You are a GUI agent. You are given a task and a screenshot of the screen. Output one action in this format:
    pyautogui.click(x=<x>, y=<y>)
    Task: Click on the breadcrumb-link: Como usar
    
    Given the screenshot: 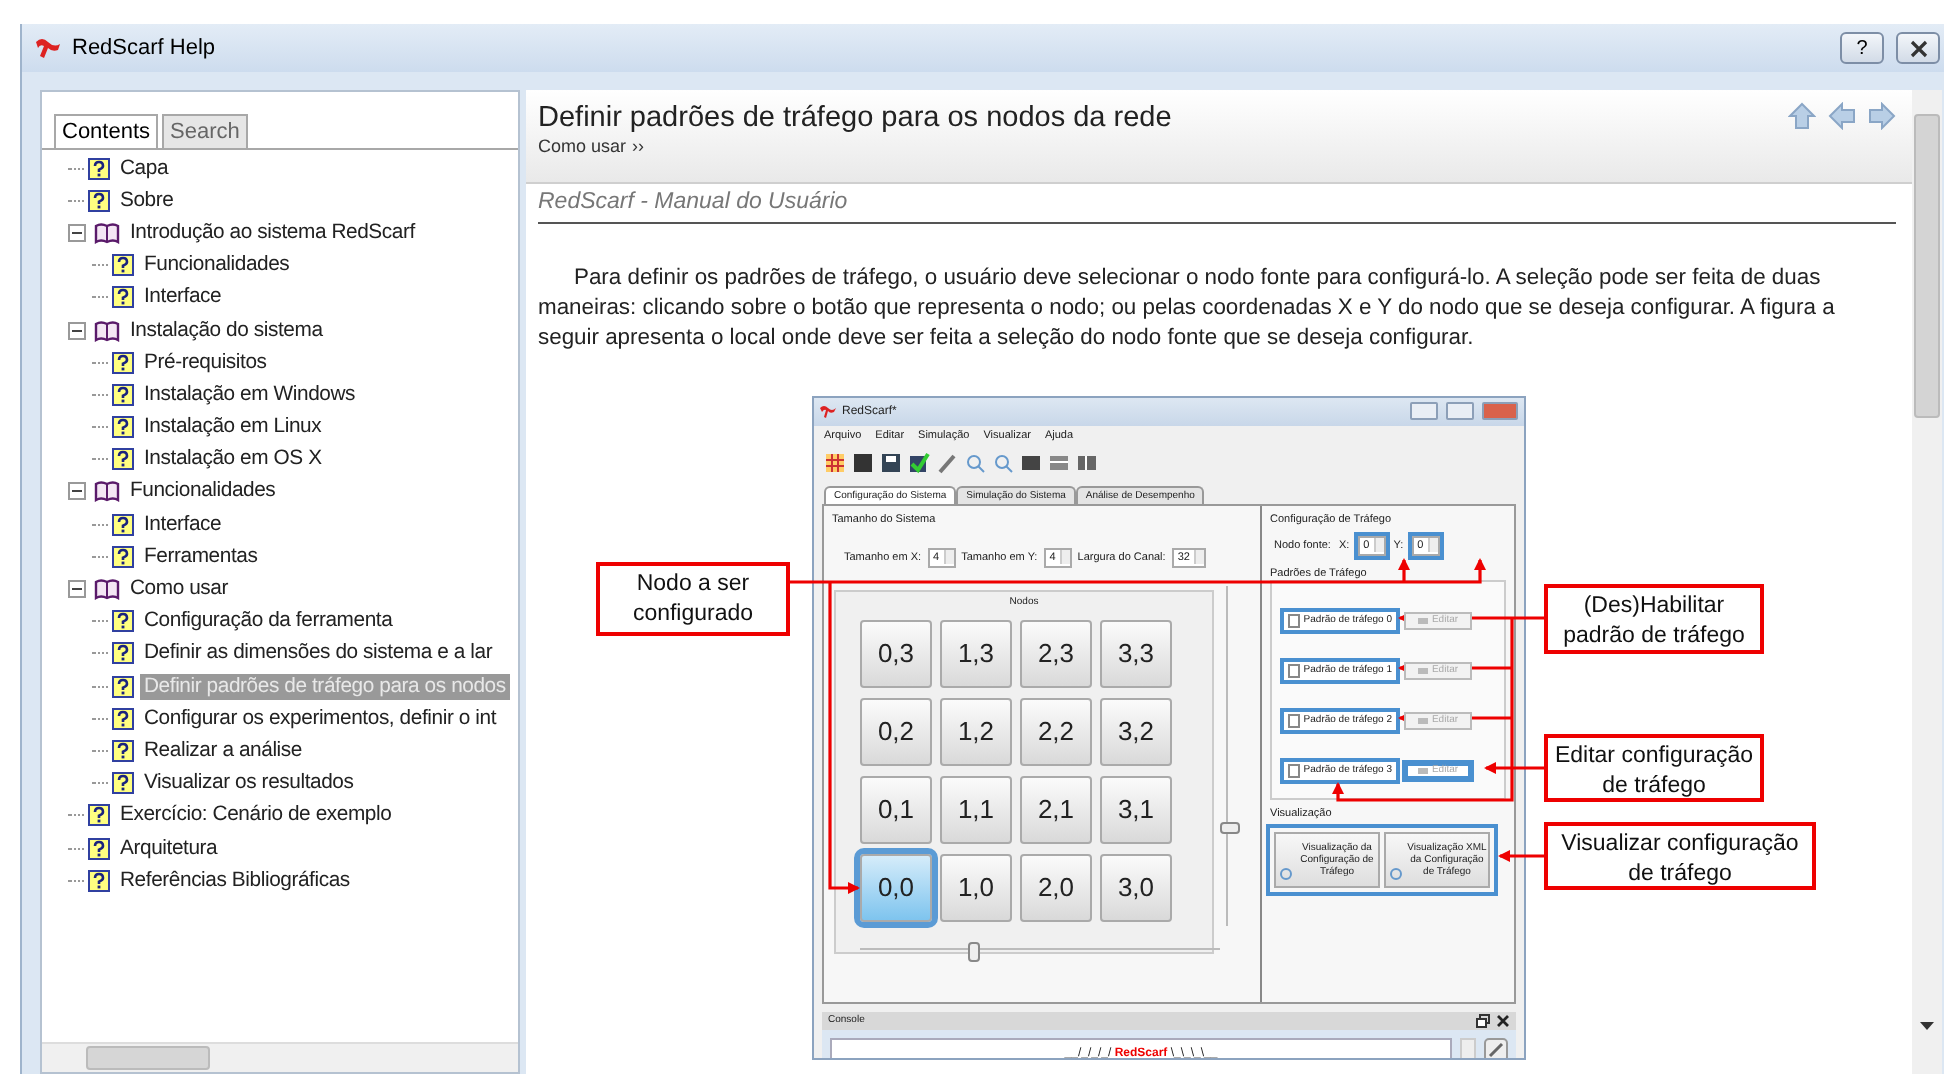 What is the action you would take?
    pyautogui.click(x=582, y=146)
    